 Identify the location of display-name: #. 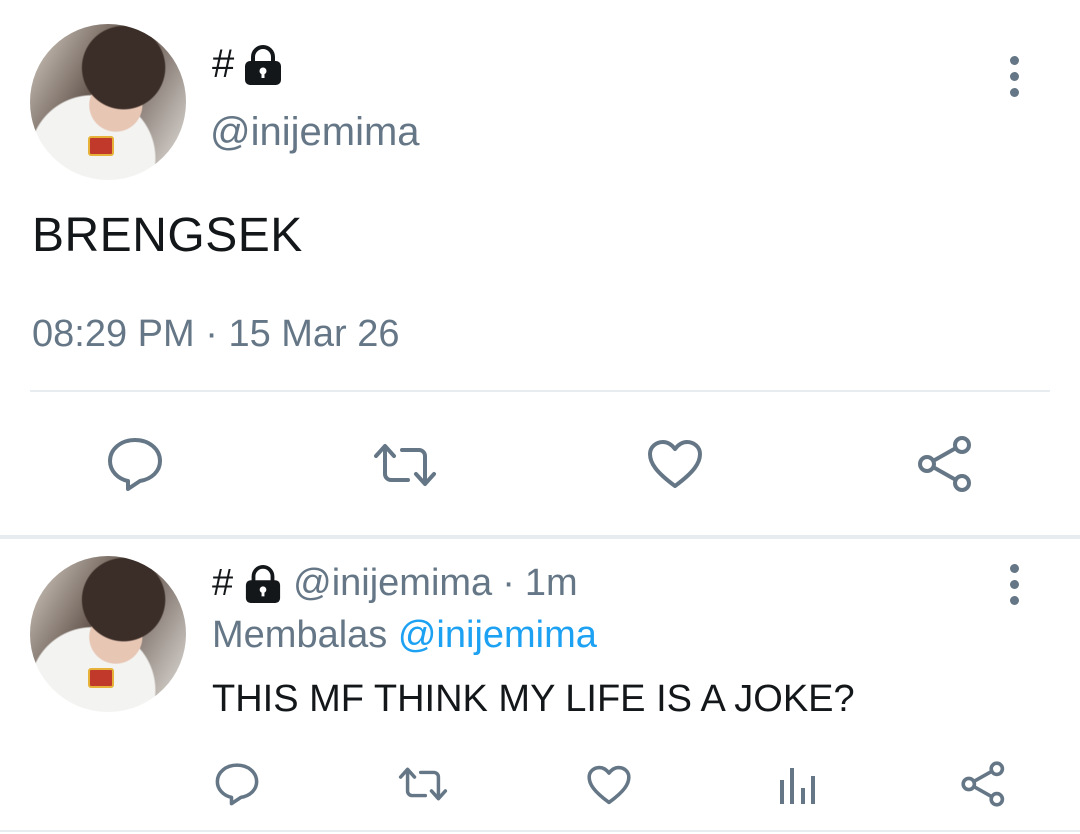
(223, 64).